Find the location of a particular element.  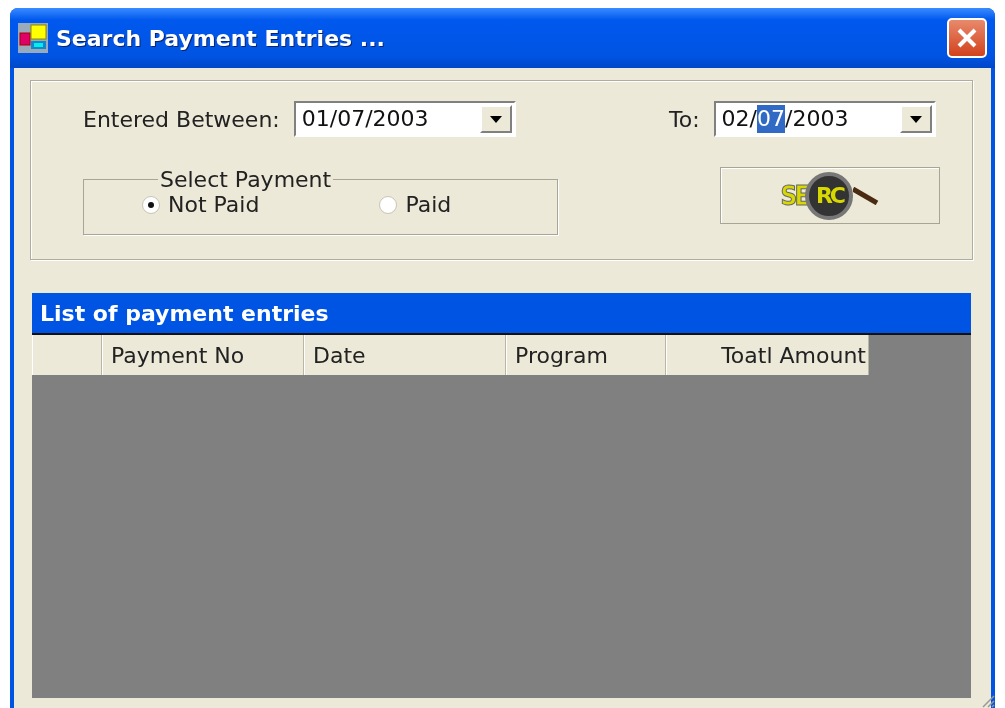

column-header: Payment No is located at coordinates (203, 355).